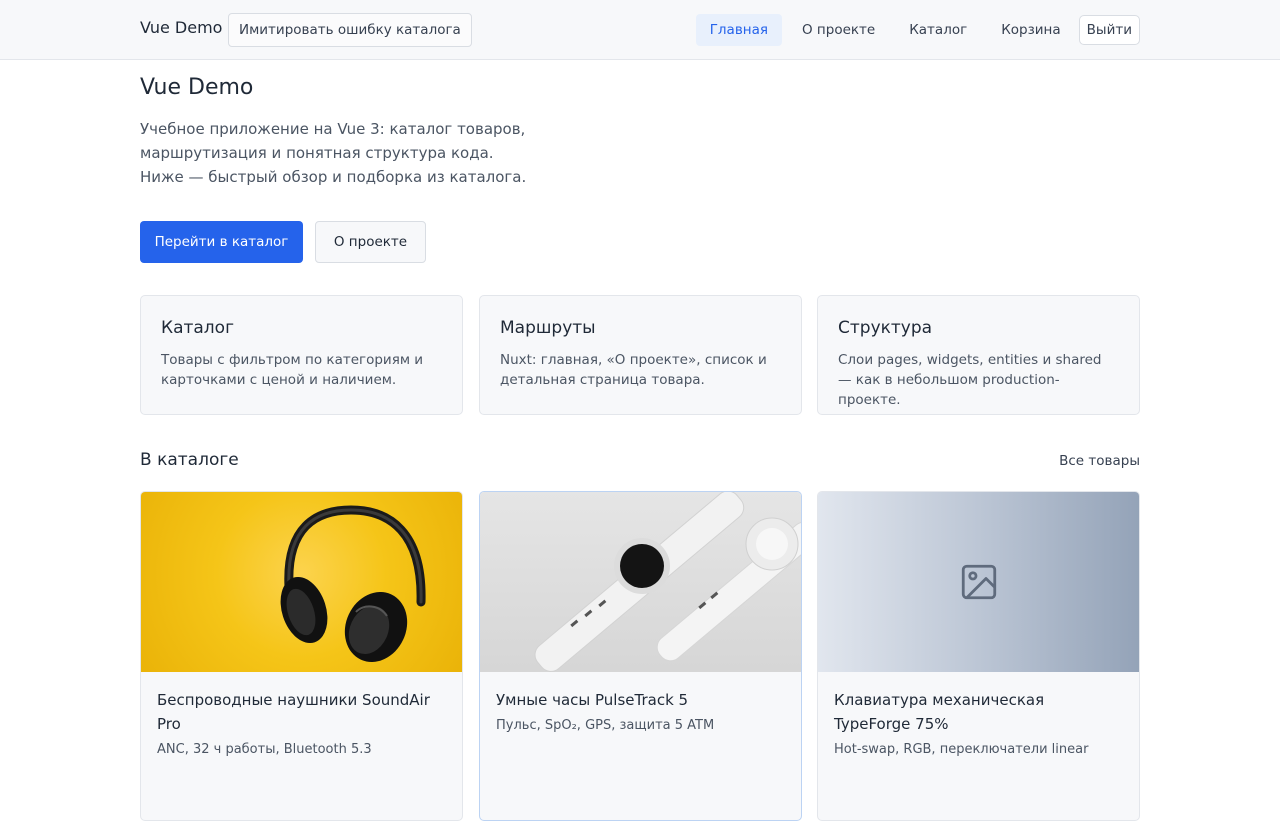 This screenshot has height=821, width=1280. Describe the element at coordinates (1099, 461) in the screenshot. I see `all-products-link: Все товары` at that location.